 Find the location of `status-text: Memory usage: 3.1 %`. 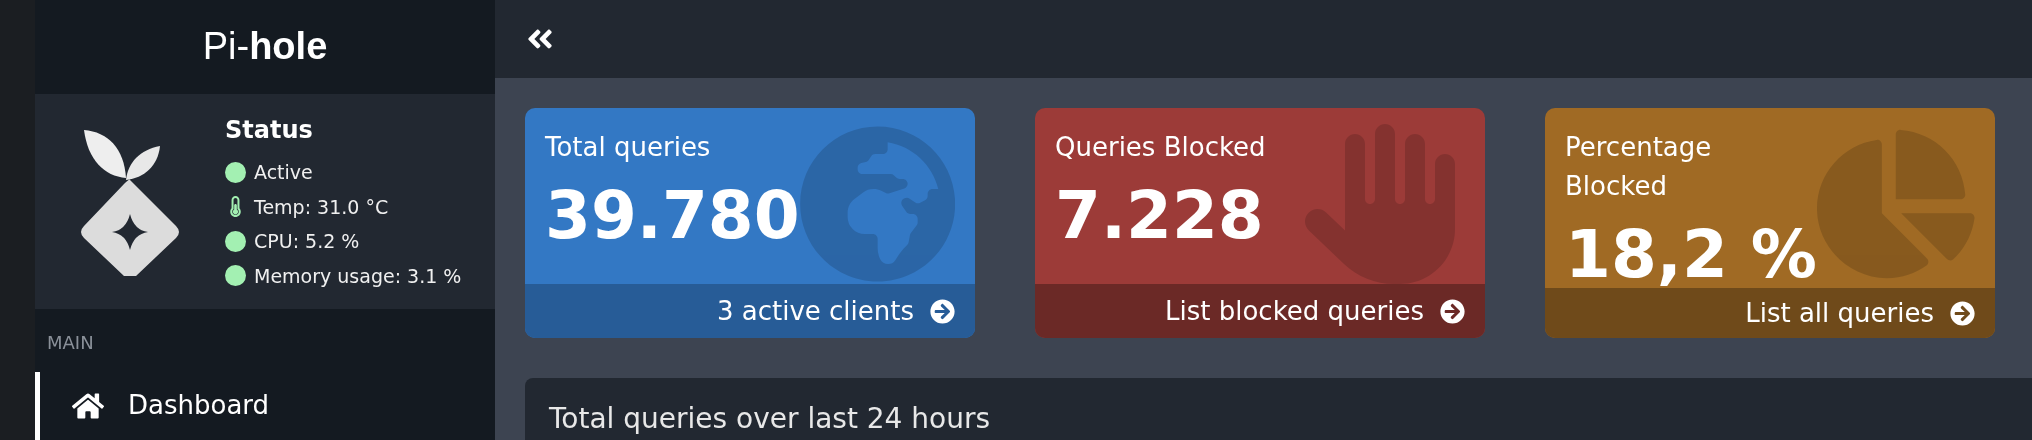

status-text: Memory usage: 3.1 % is located at coordinates (358, 276).